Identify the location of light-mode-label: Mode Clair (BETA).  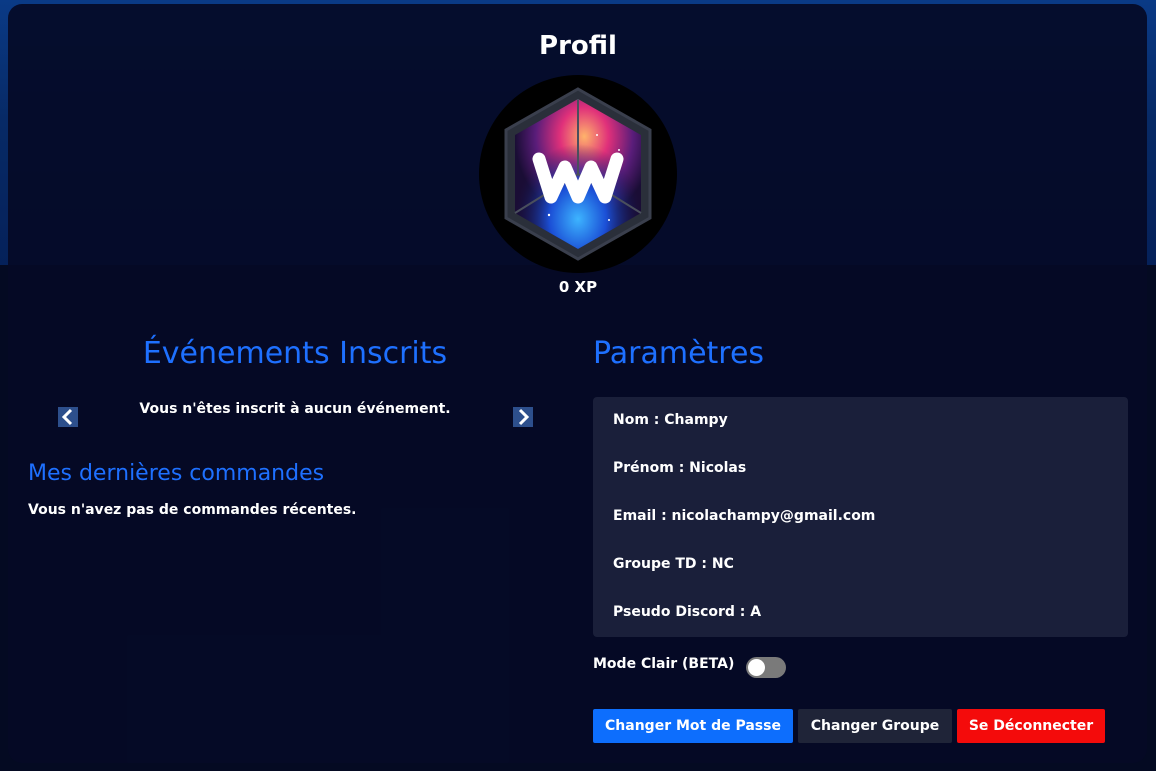
(664, 664).